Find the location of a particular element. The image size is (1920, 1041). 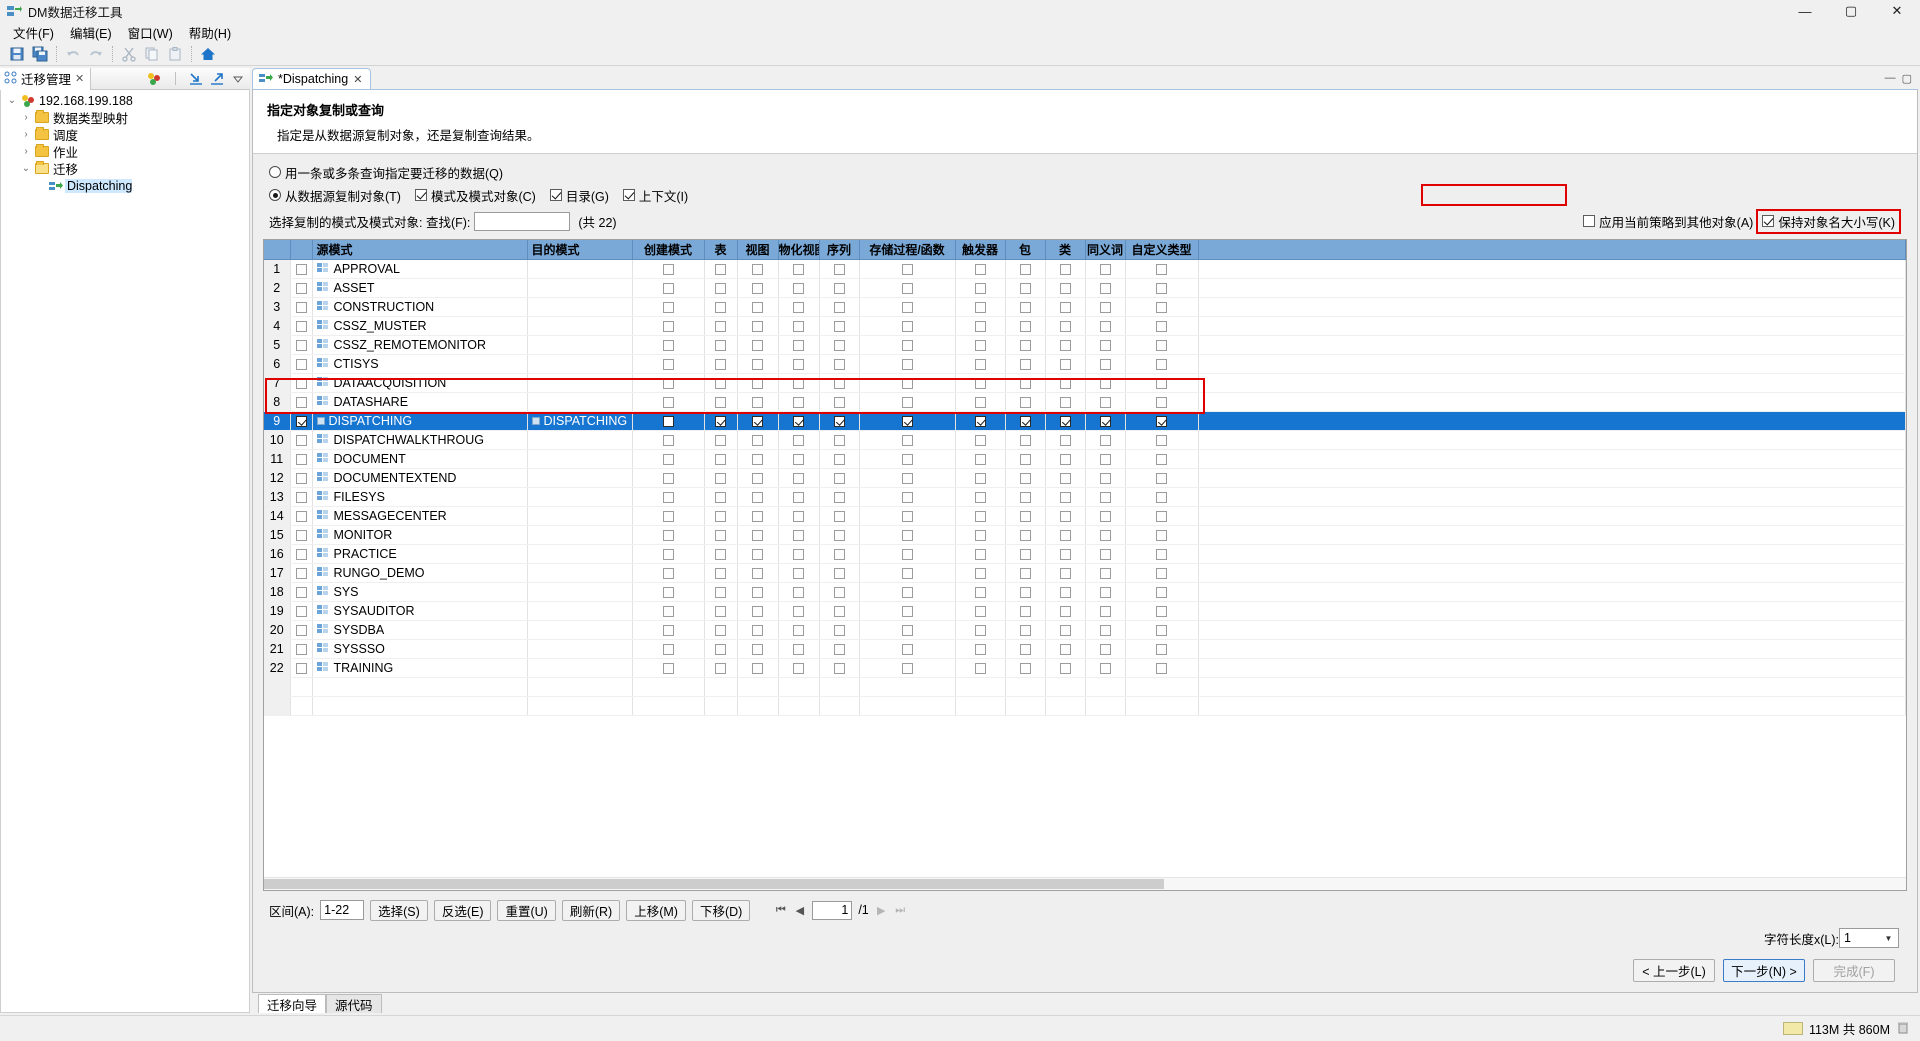

table-row: 12 DOCUMENTEXTEND is located at coordinates (1085, 478).